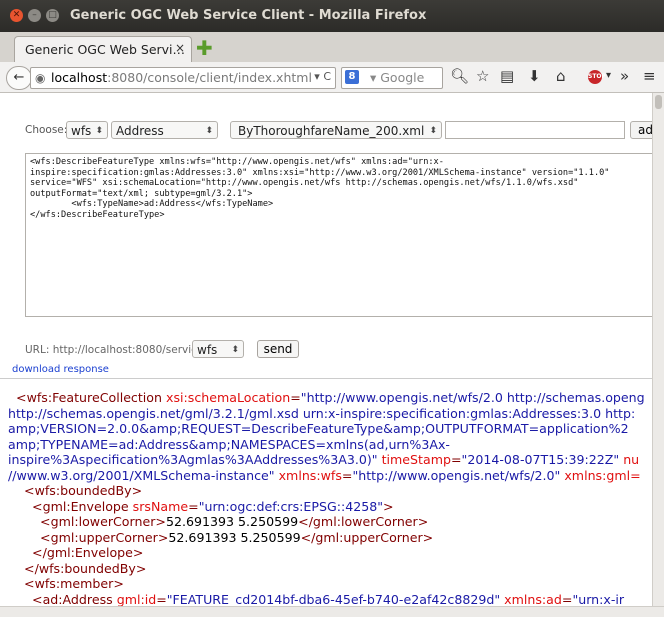 This screenshot has height=617, width=664. I want to click on service-select: wfs ⬍, so click(87, 130).